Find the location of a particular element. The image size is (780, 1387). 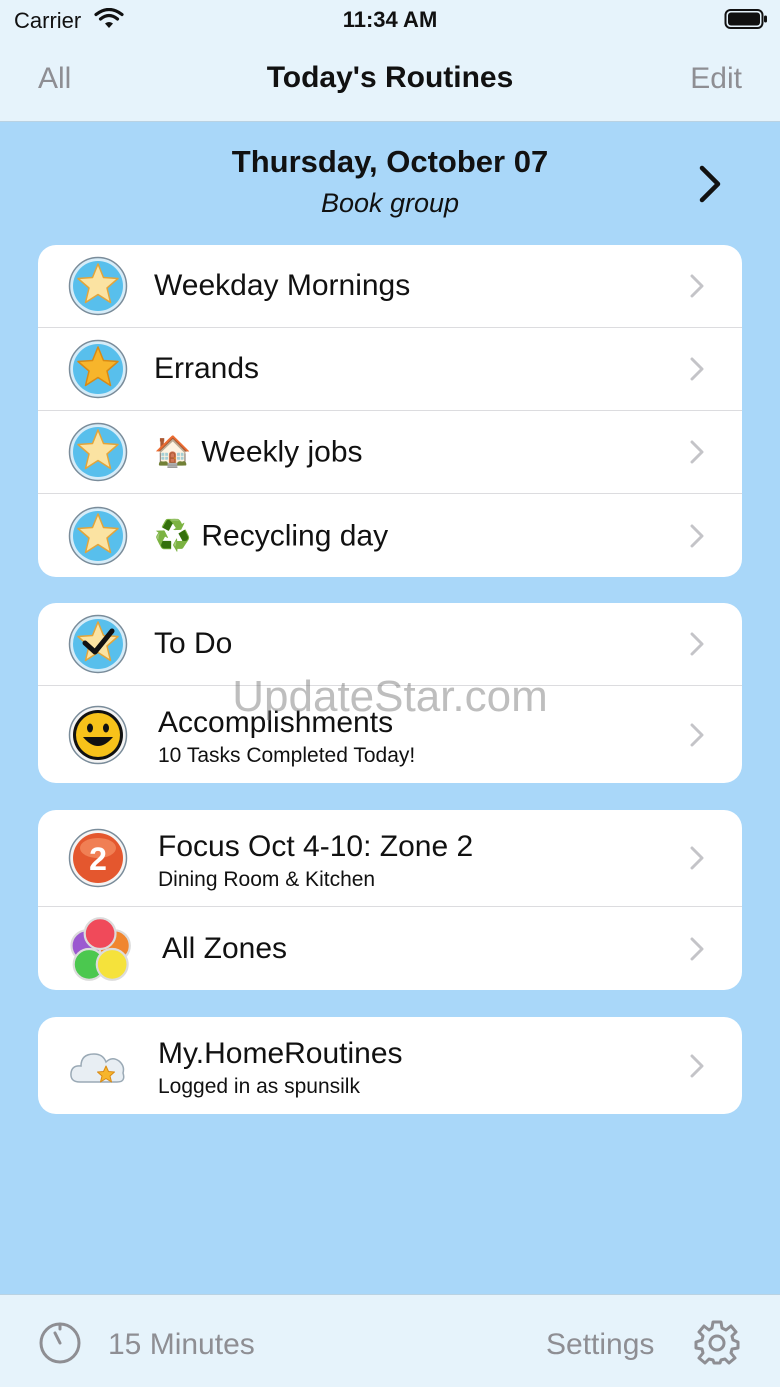

gear-icon is located at coordinates (717, 1343).